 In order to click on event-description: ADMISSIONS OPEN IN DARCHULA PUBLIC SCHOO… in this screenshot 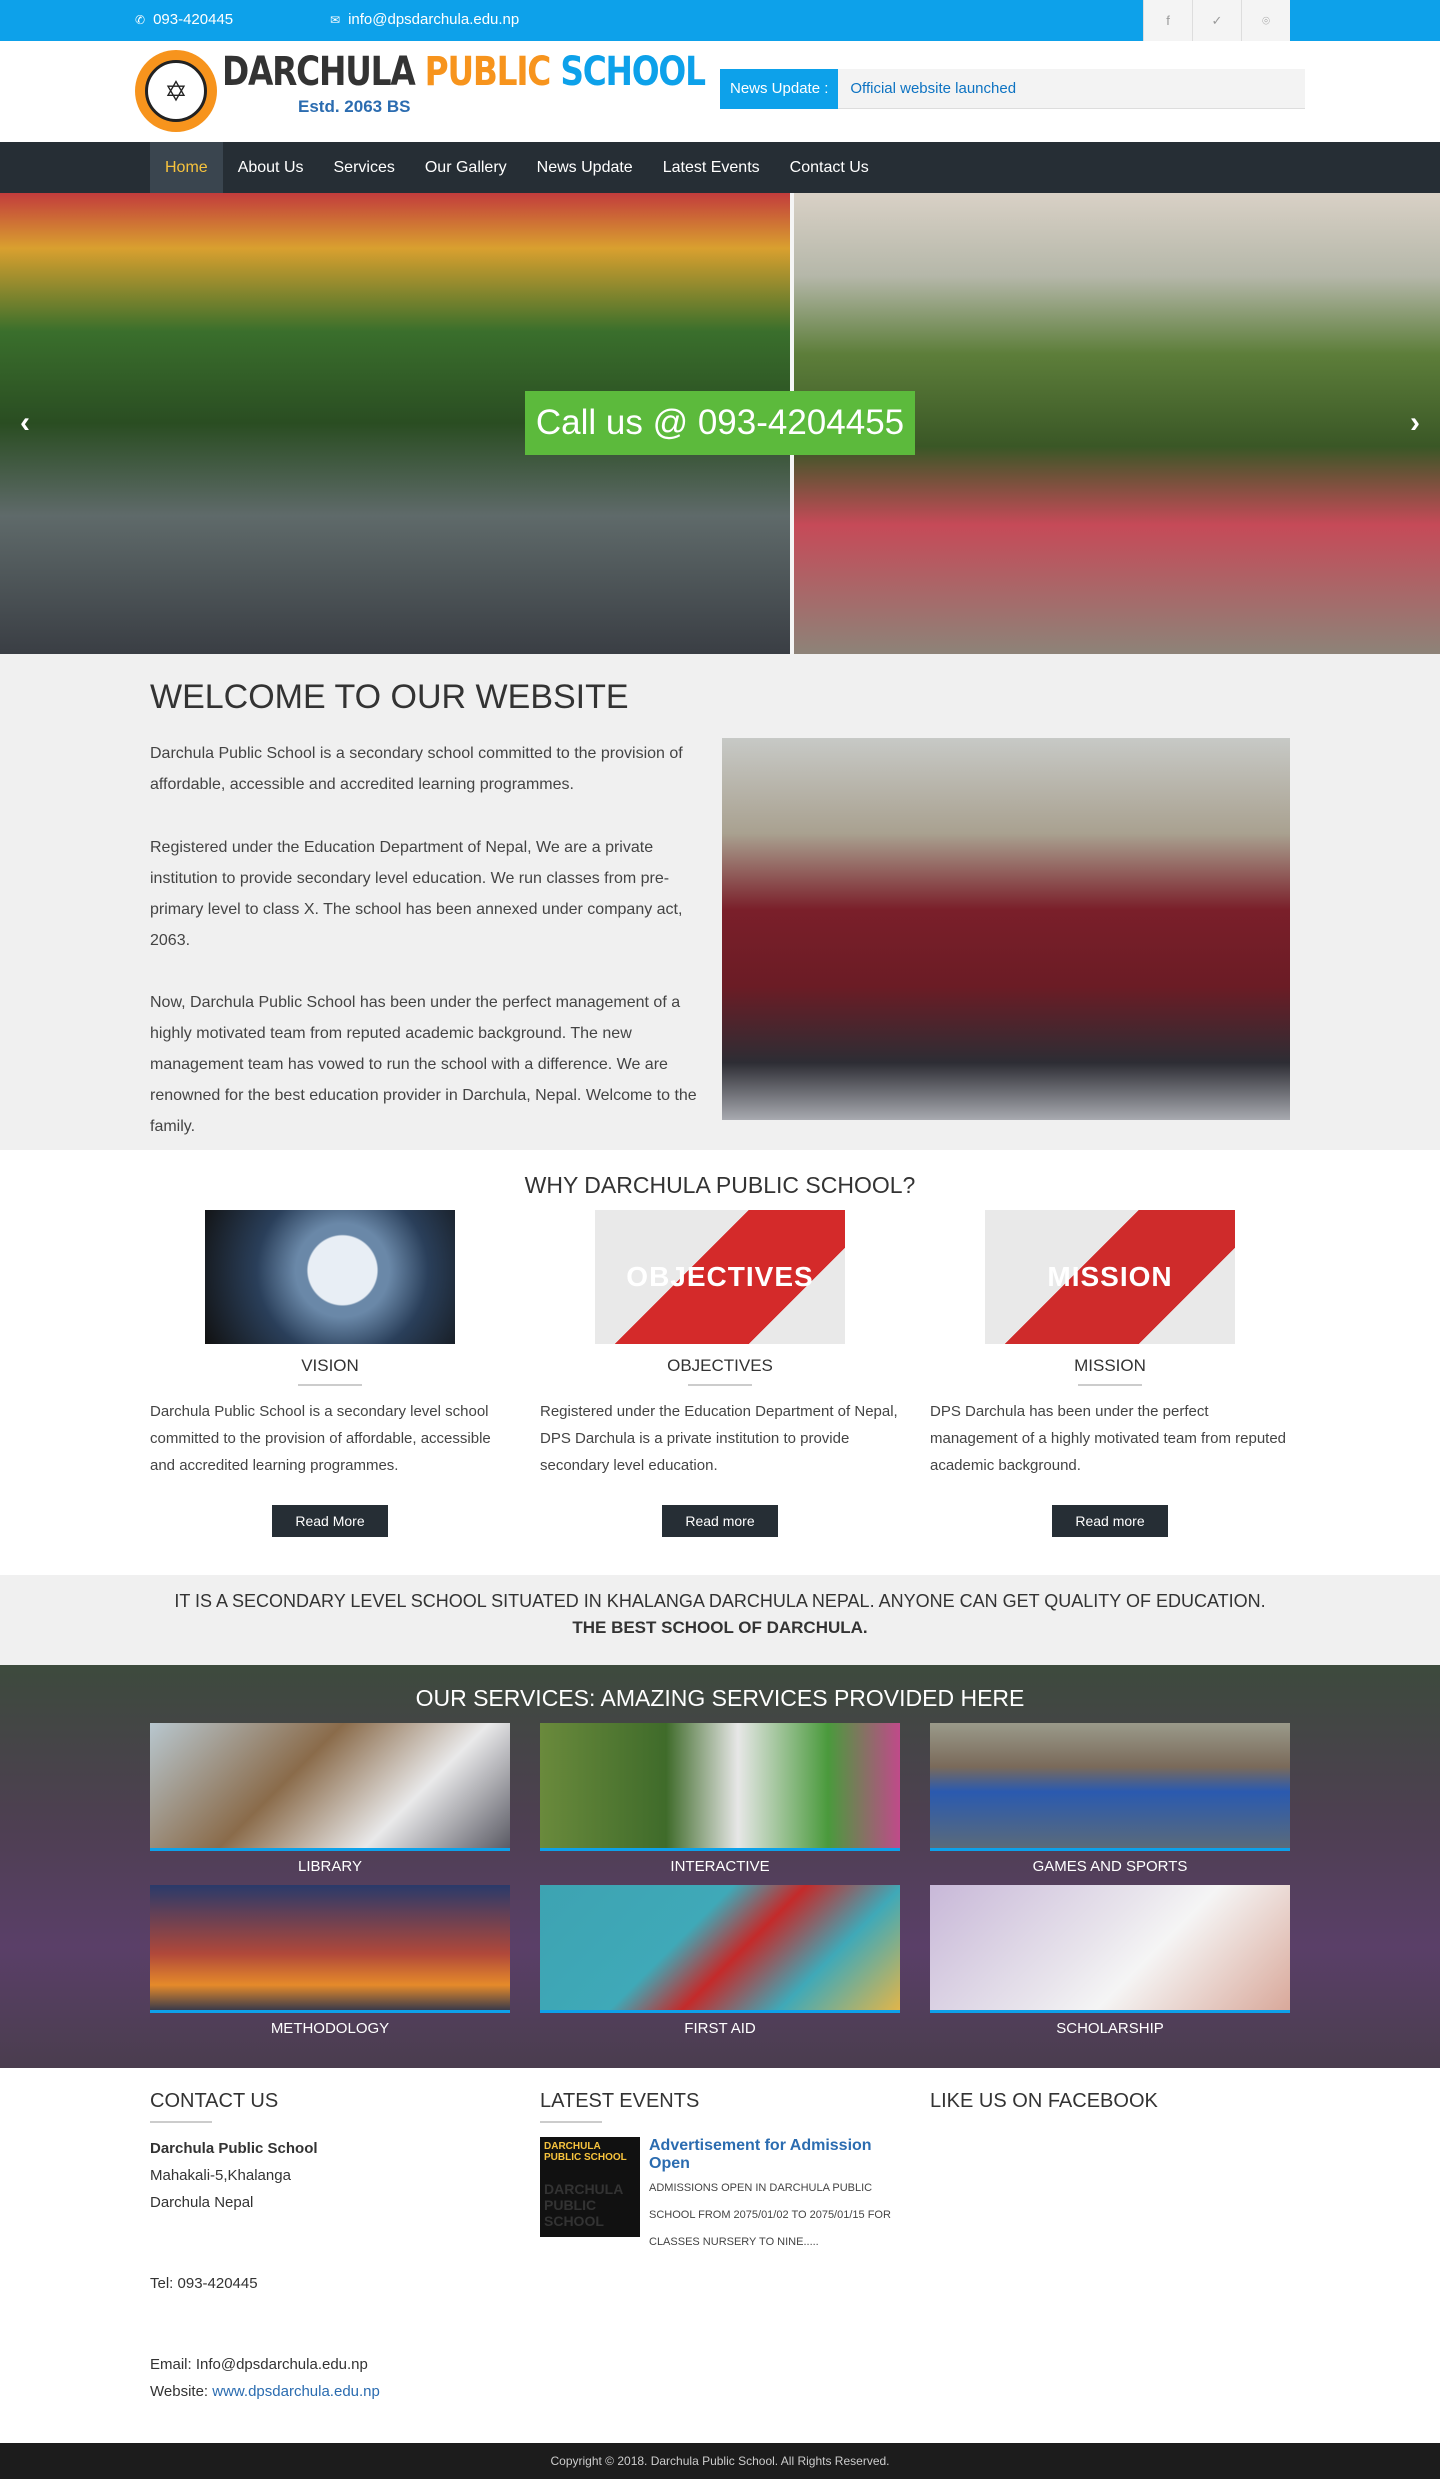, I will do `click(770, 2215)`.